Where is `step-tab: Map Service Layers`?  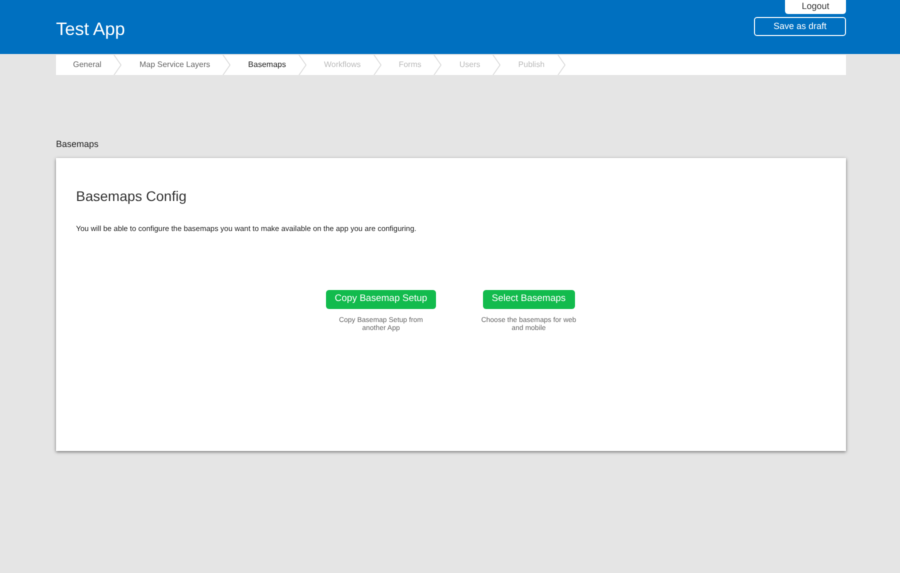
step-tab: Map Service Layers is located at coordinates (172, 65).